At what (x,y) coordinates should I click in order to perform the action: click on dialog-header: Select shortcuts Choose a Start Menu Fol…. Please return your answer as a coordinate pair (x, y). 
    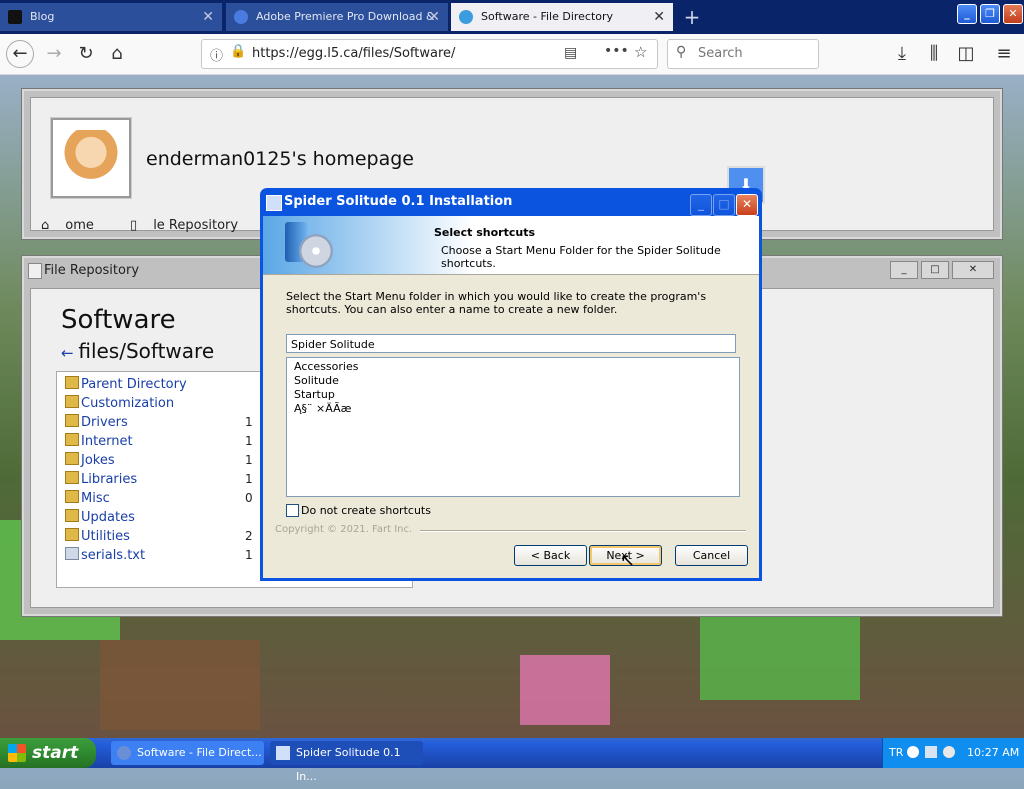
    Looking at the image, I should click on (511, 245).